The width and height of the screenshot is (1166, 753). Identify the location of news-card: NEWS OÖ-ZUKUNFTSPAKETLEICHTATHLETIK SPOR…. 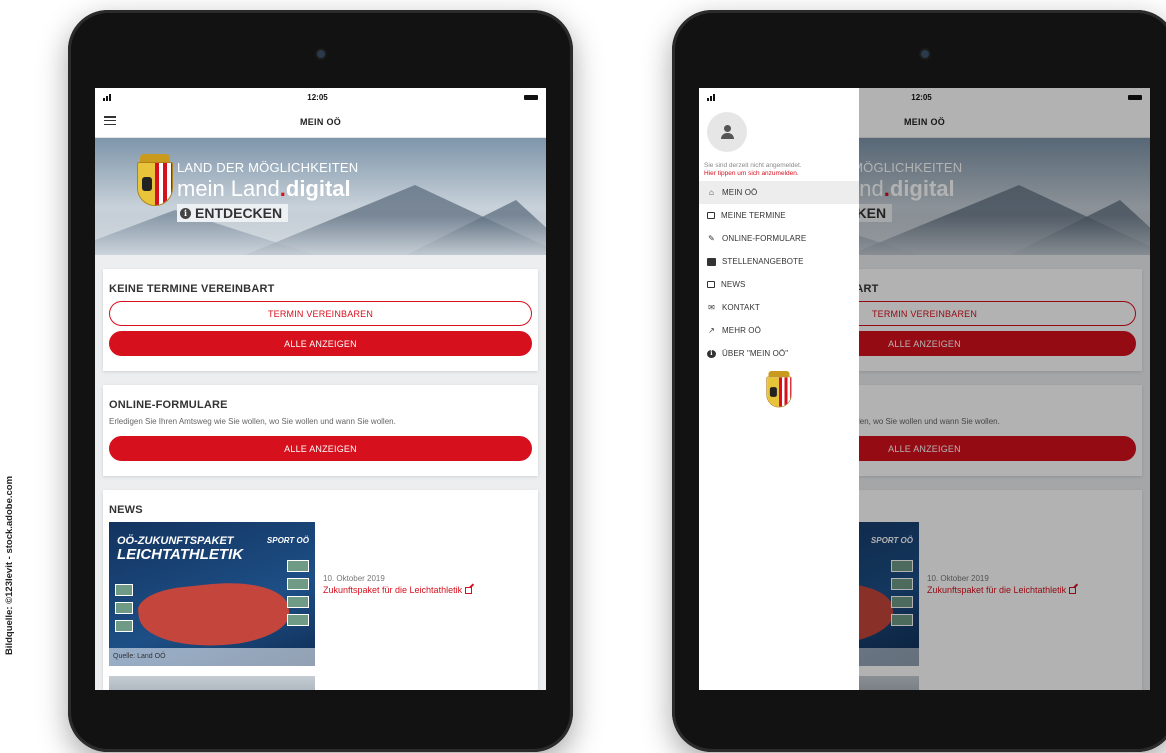
(320, 590).